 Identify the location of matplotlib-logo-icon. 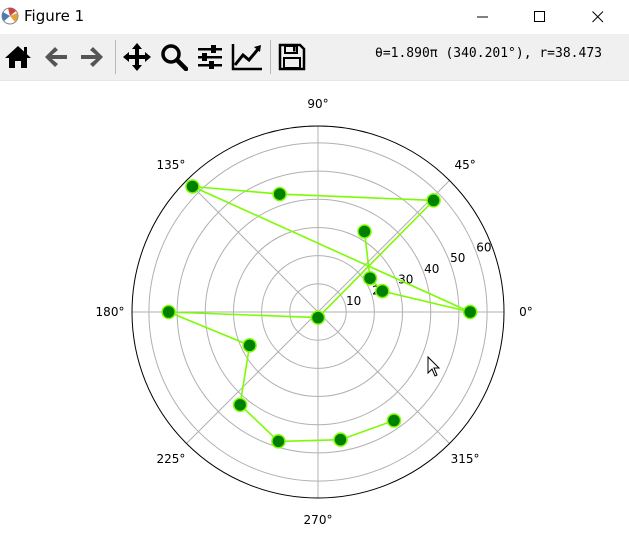
(10, 16).